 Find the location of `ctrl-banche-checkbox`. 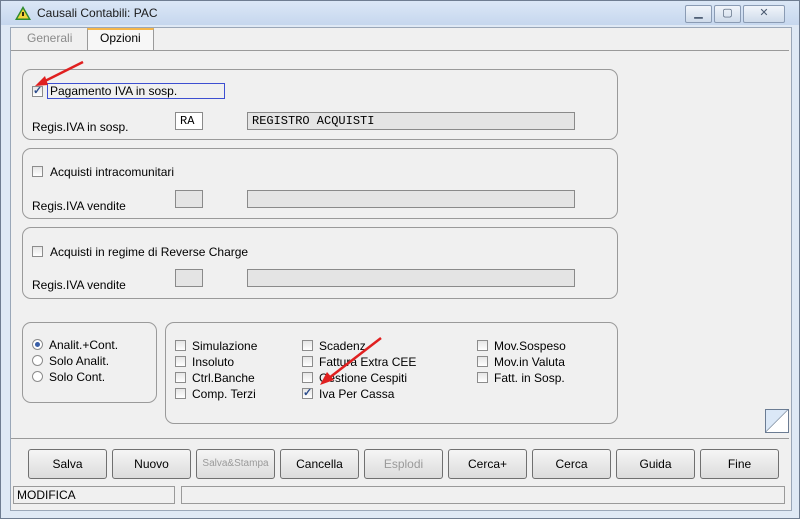

ctrl-banche-checkbox is located at coordinates (180, 377).